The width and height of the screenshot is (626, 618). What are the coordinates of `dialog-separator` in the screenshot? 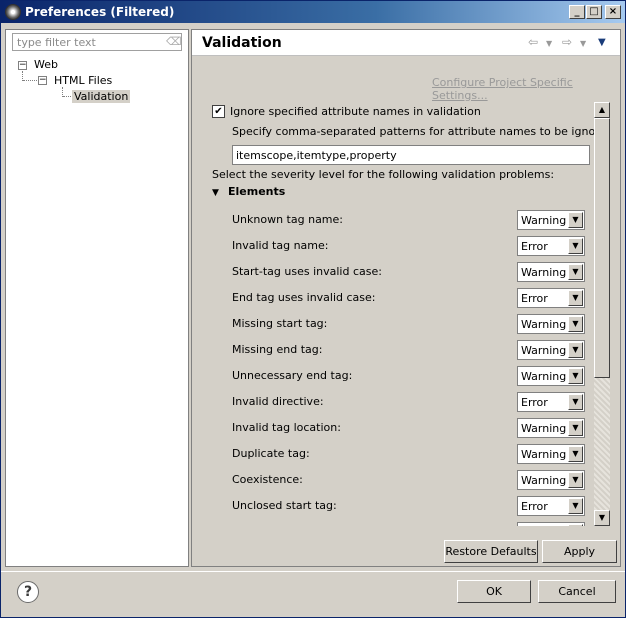 It's located at (313, 571).